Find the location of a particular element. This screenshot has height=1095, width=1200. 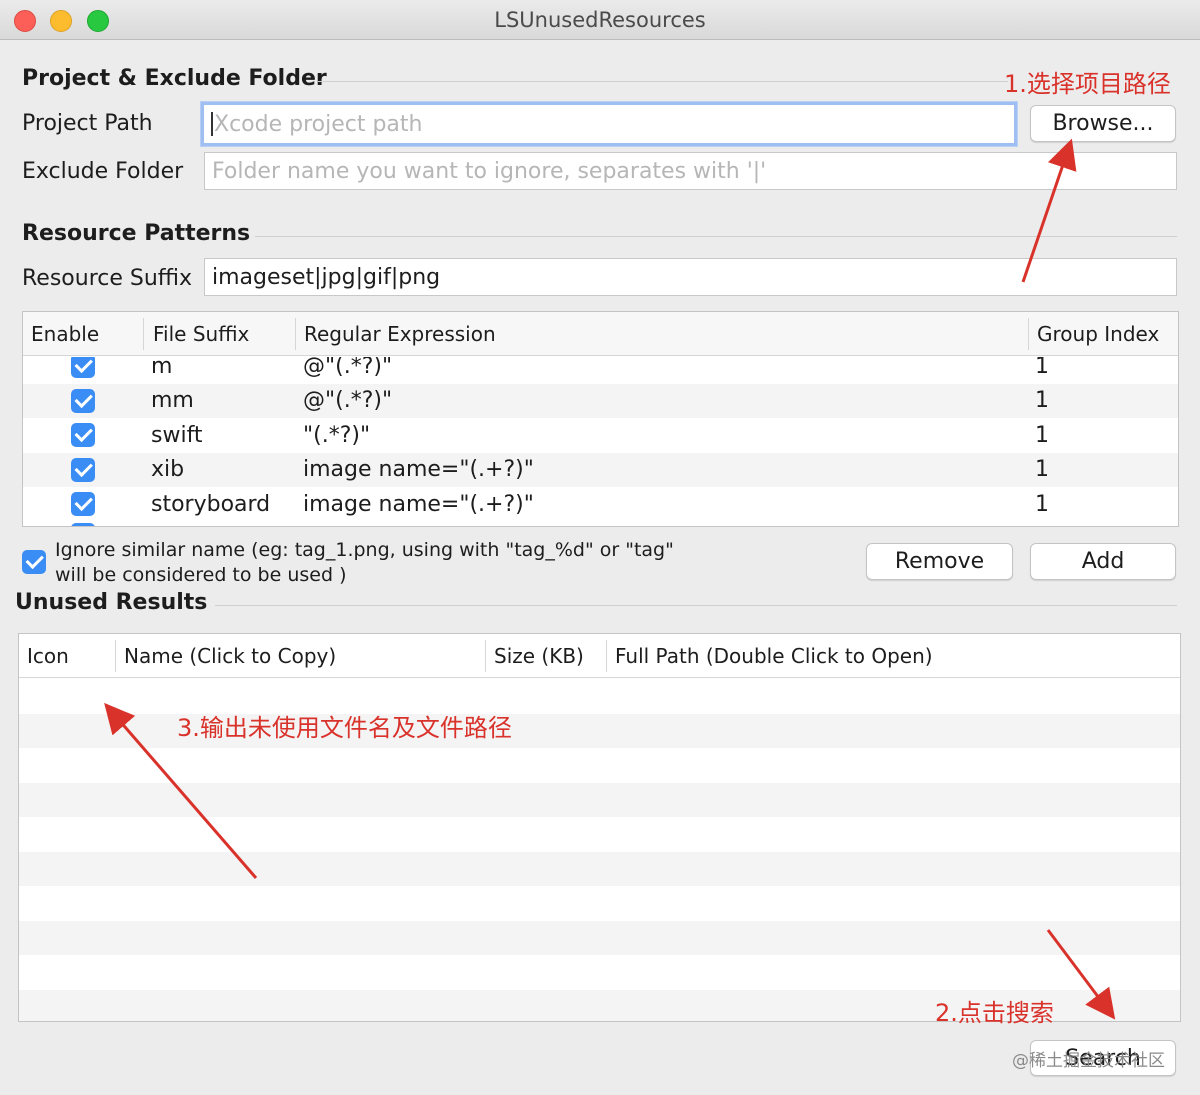

arrow-to-search is located at coordinates (1081, 974).